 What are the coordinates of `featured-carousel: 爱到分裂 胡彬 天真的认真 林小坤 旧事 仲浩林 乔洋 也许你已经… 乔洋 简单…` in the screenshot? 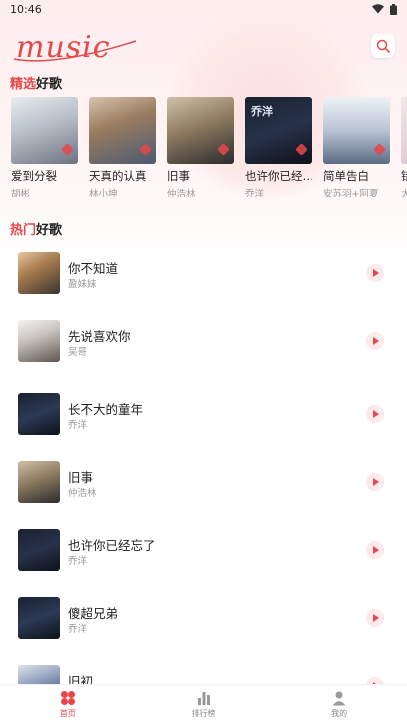 It's located at (209, 147).